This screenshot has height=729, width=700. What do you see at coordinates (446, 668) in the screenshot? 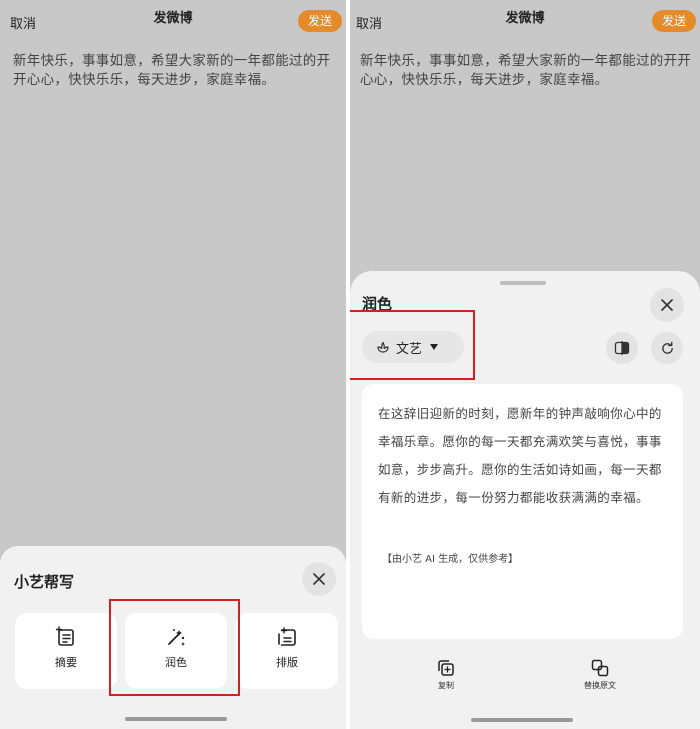
I see `copy-icon` at bounding box center [446, 668].